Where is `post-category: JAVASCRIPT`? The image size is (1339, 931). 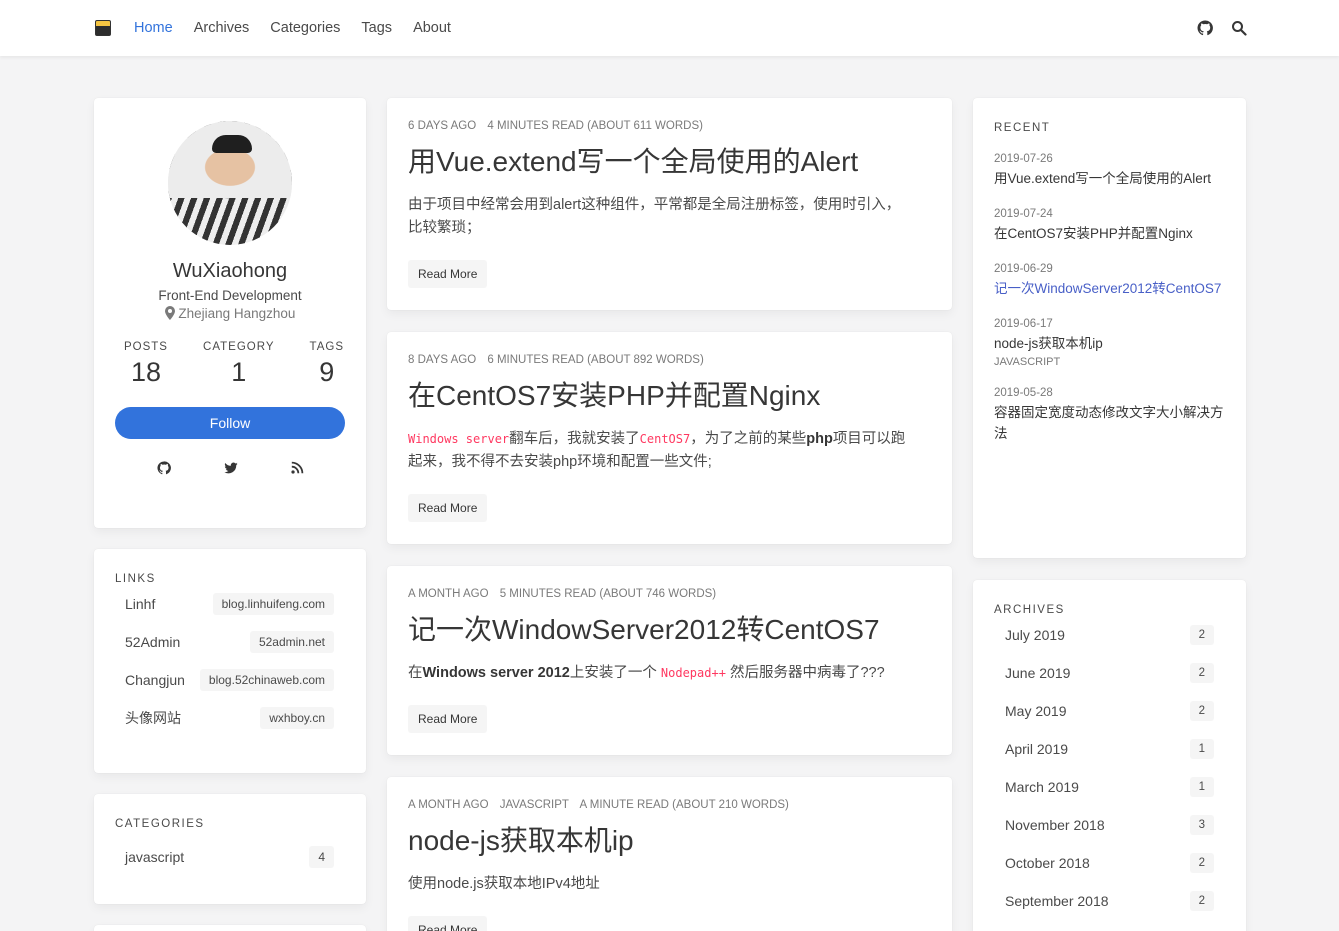
post-category: JAVASCRIPT is located at coordinates (534, 805).